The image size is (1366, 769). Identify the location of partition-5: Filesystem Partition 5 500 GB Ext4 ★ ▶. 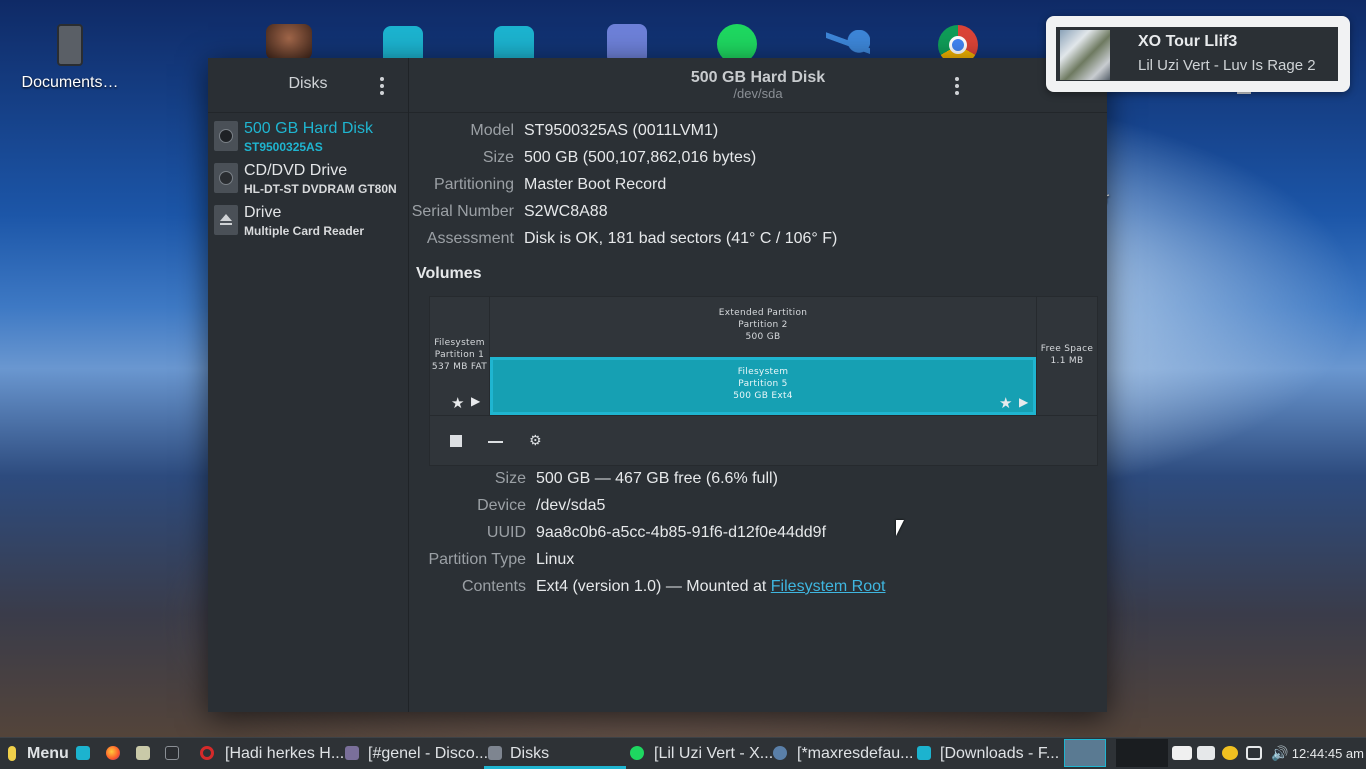
(763, 386).